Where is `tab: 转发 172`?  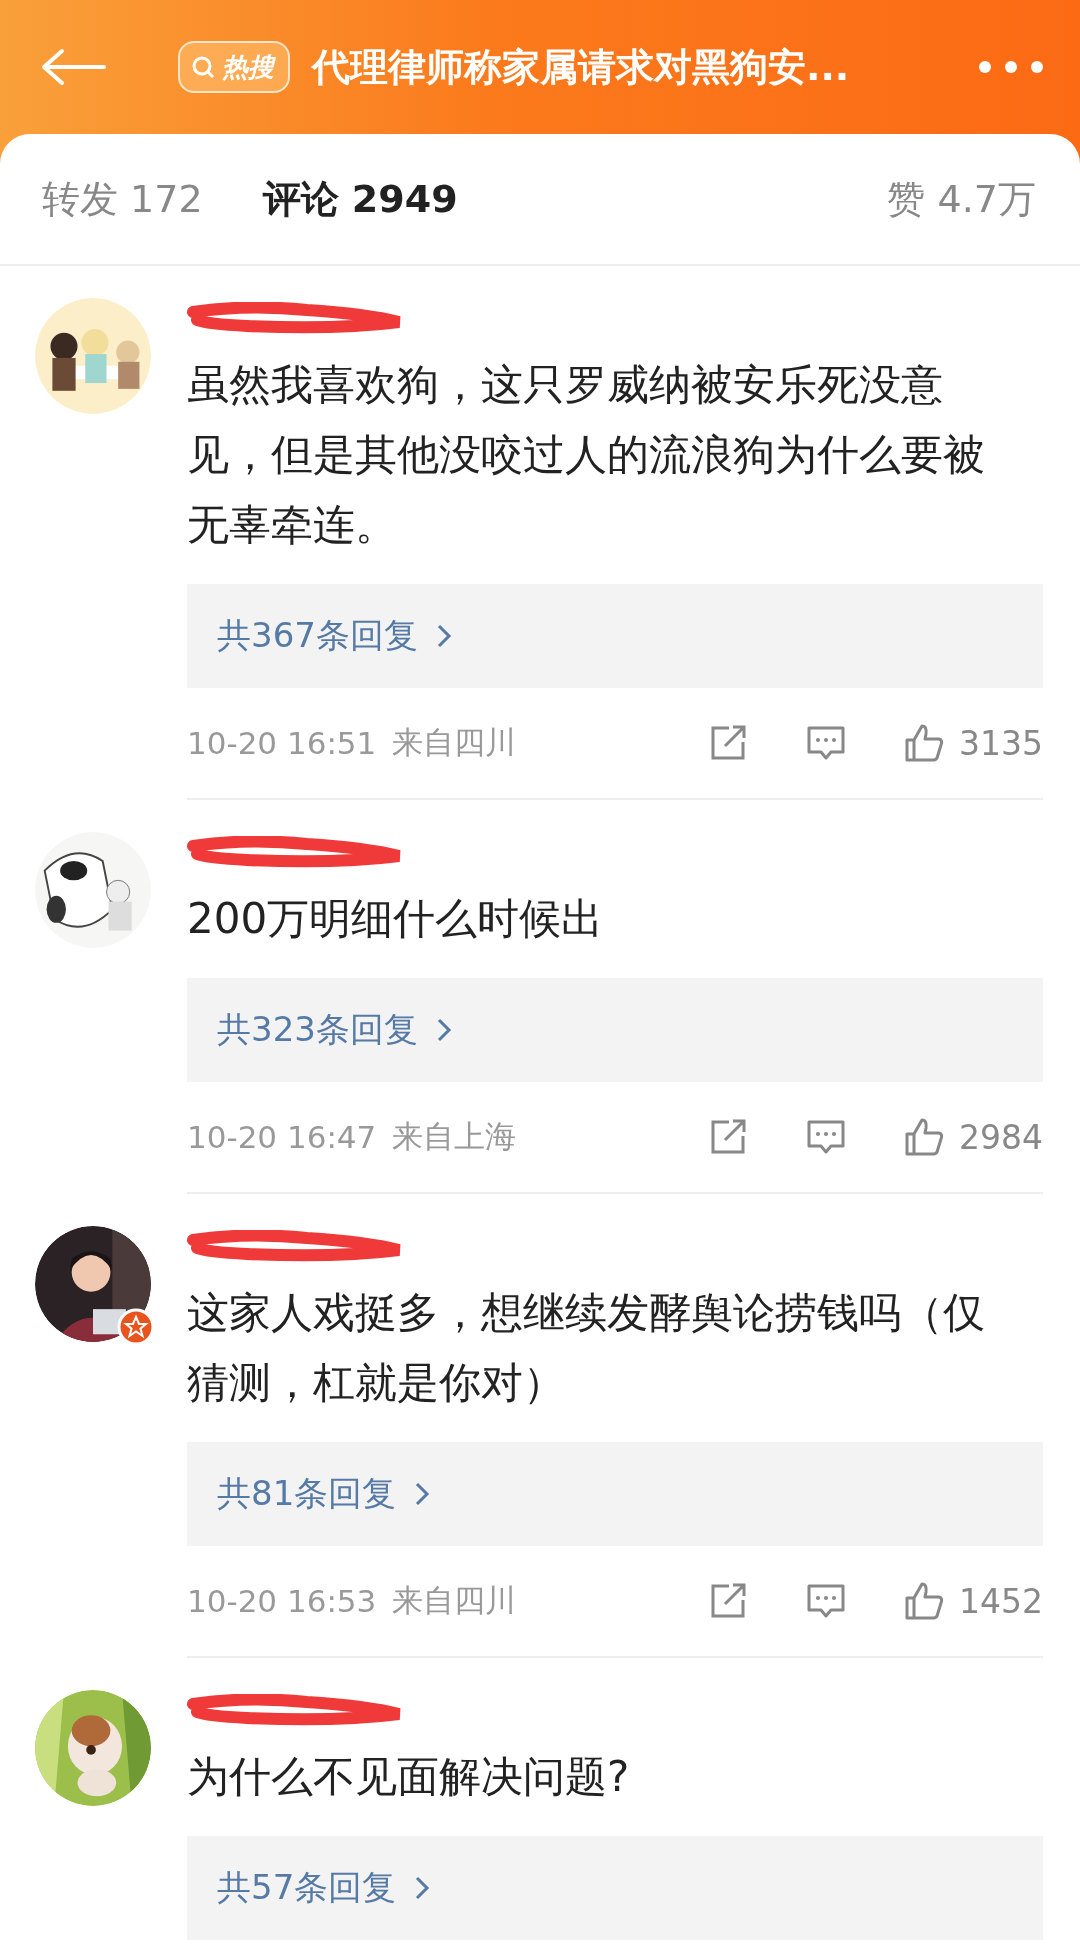 tab: 转发 172 is located at coordinates (122, 179).